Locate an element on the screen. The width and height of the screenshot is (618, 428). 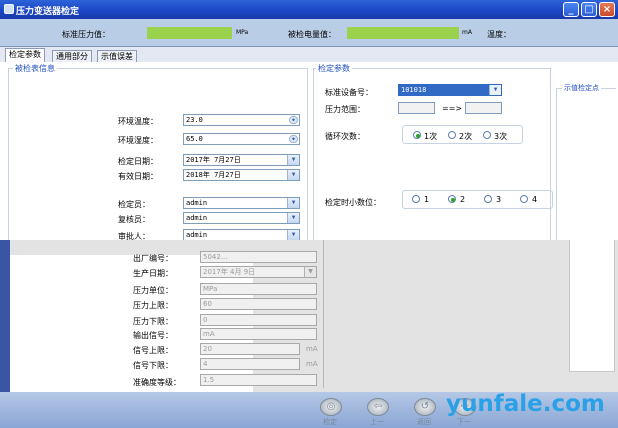
std-pressure-label: 标准压力值： is located at coordinates (86, 34).